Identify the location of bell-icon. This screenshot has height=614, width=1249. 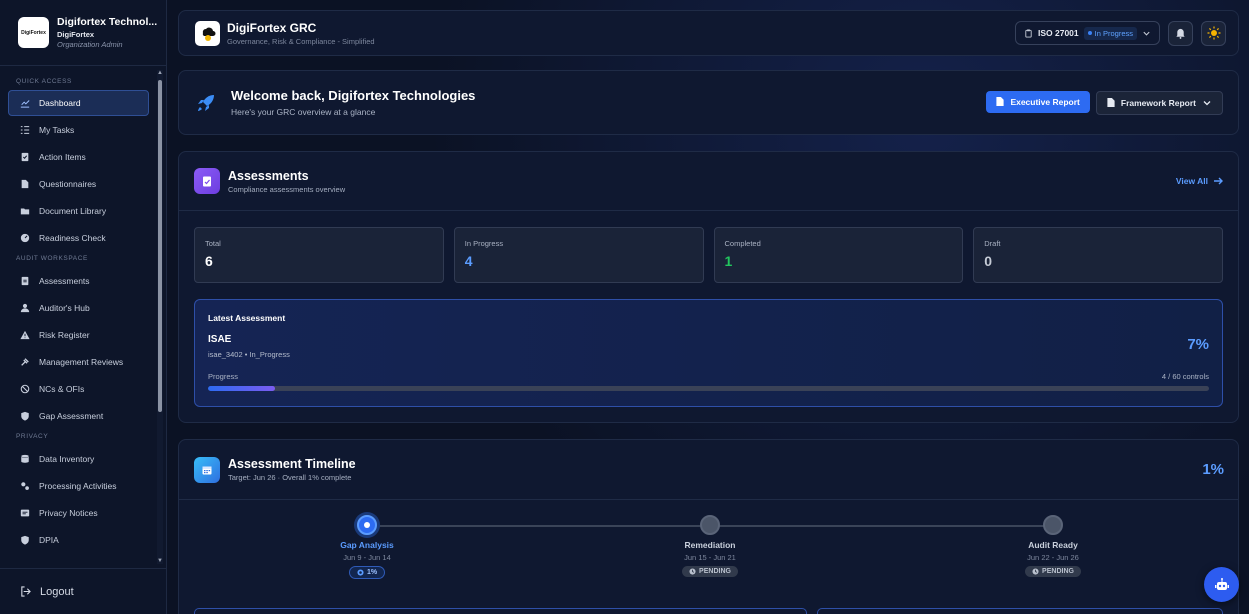
(1180, 33).